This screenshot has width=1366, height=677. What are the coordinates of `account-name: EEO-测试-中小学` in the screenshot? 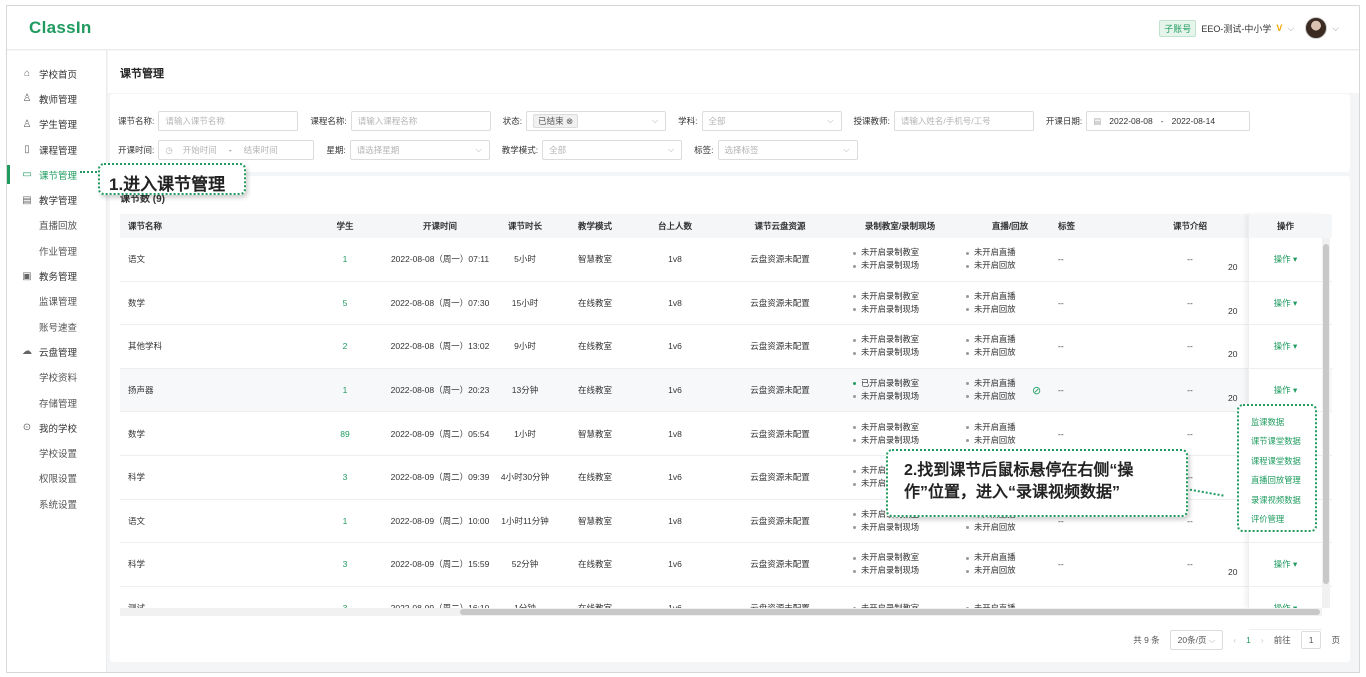 It's located at (1236, 28).